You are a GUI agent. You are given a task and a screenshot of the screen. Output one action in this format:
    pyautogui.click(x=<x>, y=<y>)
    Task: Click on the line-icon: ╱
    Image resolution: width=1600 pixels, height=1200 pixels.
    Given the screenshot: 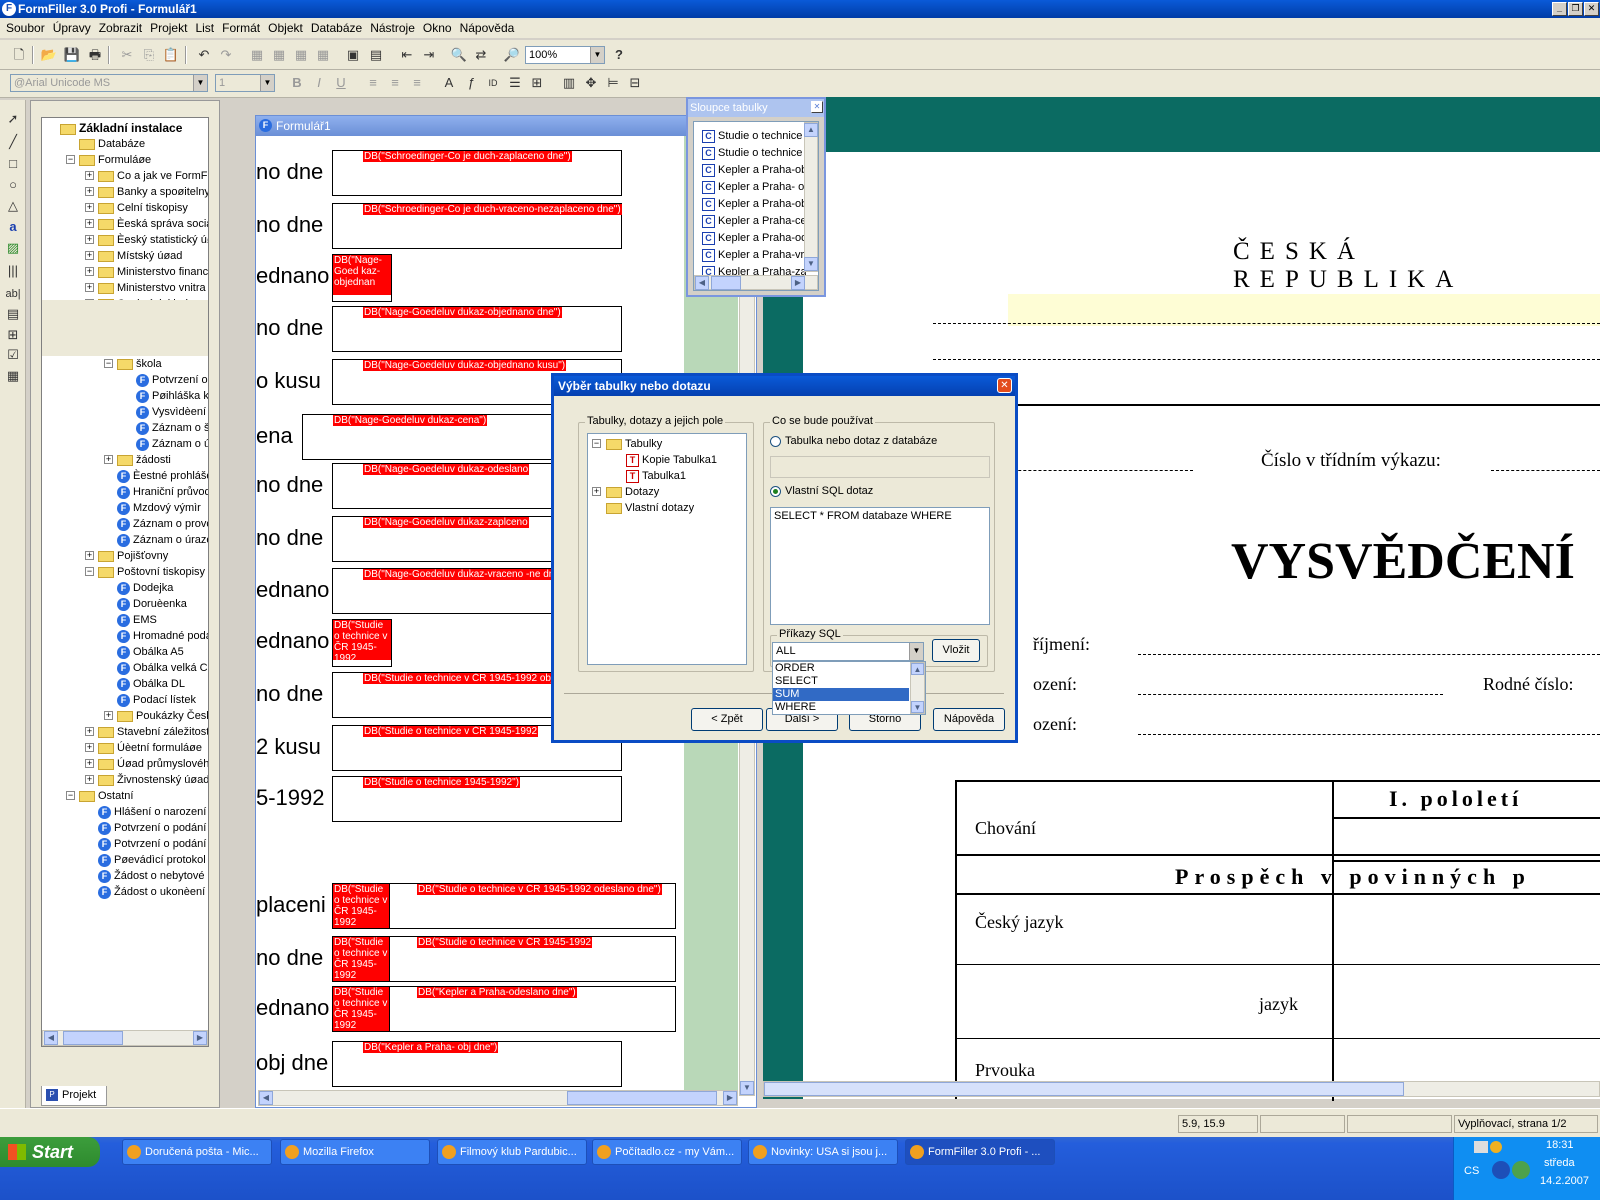 What is the action you would take?
    pyautogui.click(x=13, y=142)
    